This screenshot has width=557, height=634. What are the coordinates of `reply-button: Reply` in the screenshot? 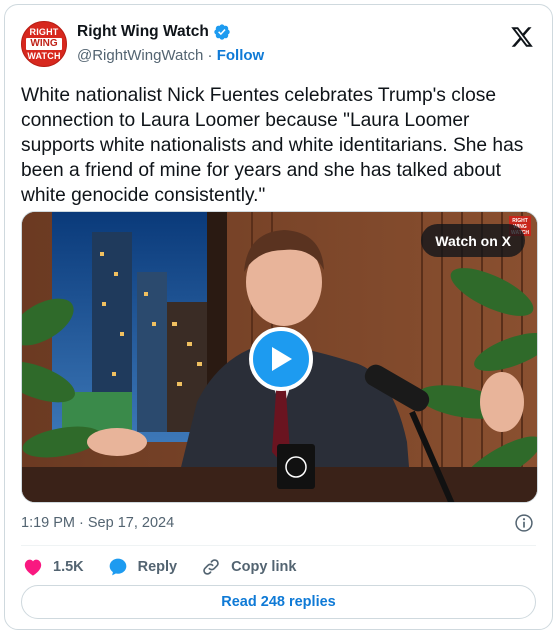 It's located at (143, 567).